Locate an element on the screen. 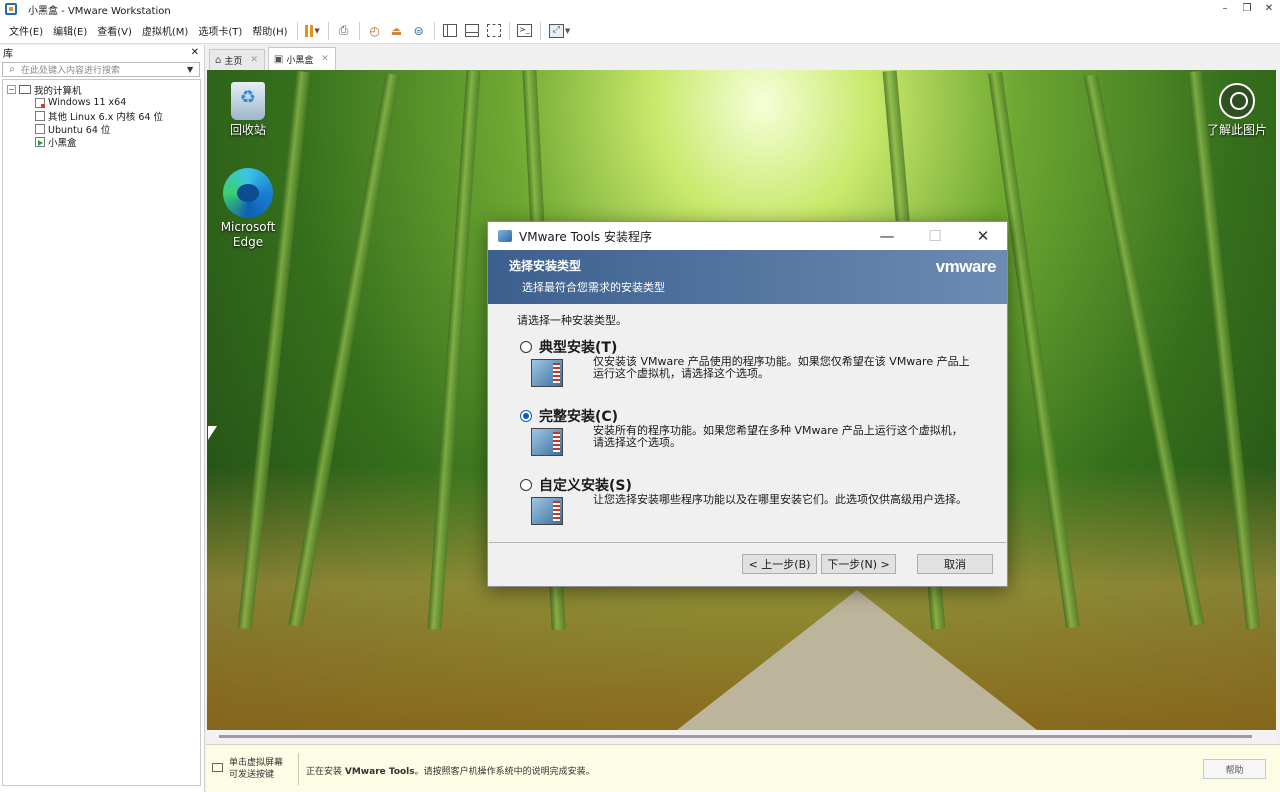  help-button: 帮助 is located at coordinates (1234, 769).